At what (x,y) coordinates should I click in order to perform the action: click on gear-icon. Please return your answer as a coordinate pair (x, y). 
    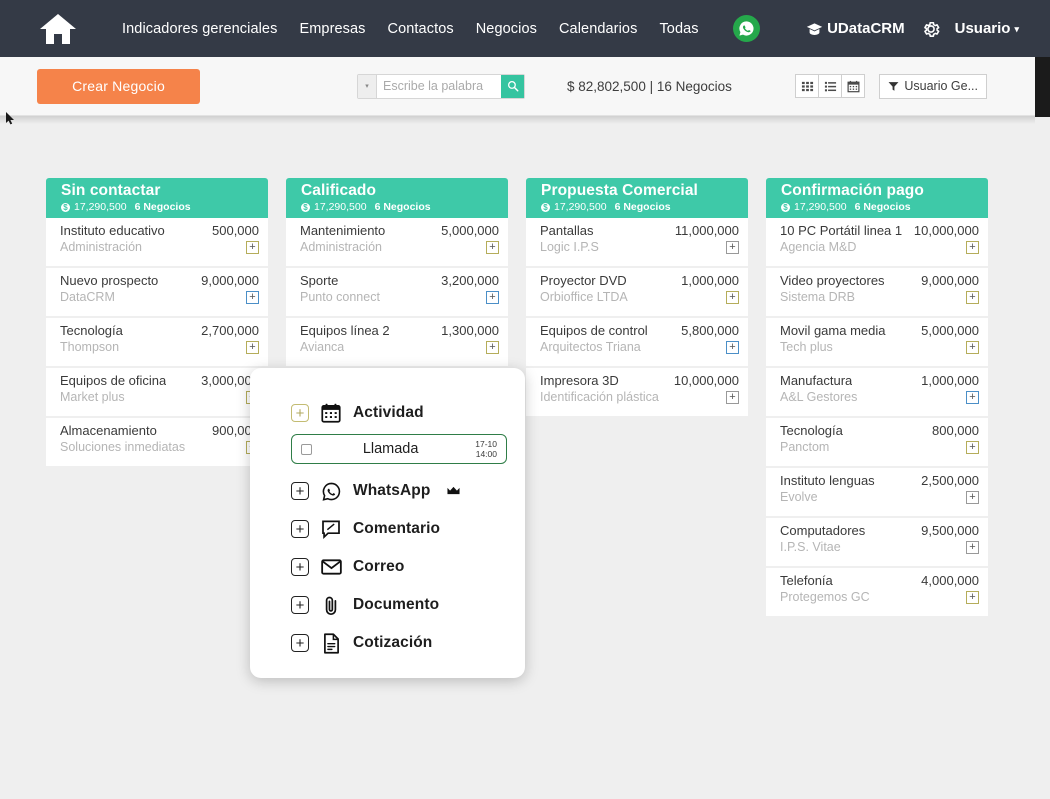
    Looking at the image, I should click on (931, 29).